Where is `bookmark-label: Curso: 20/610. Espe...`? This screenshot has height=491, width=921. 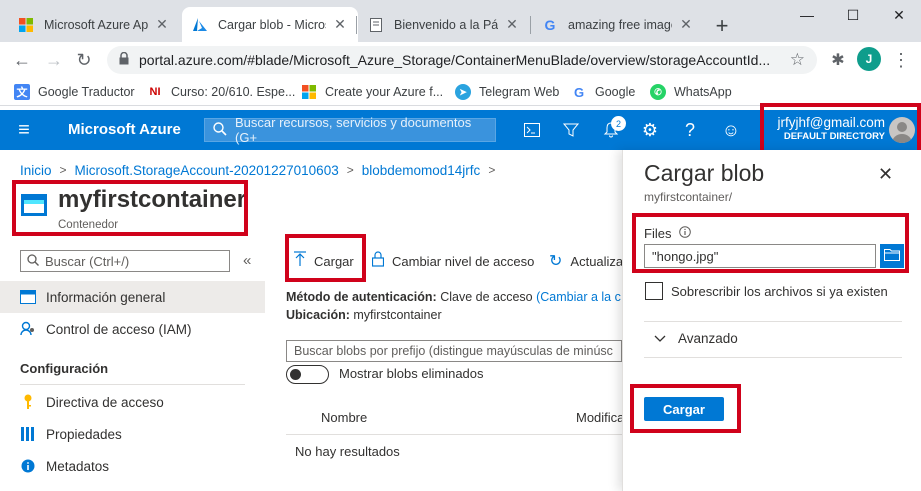 bookmark-label: Curso: 20/610. Espe... is located at coordinates (233, 92).